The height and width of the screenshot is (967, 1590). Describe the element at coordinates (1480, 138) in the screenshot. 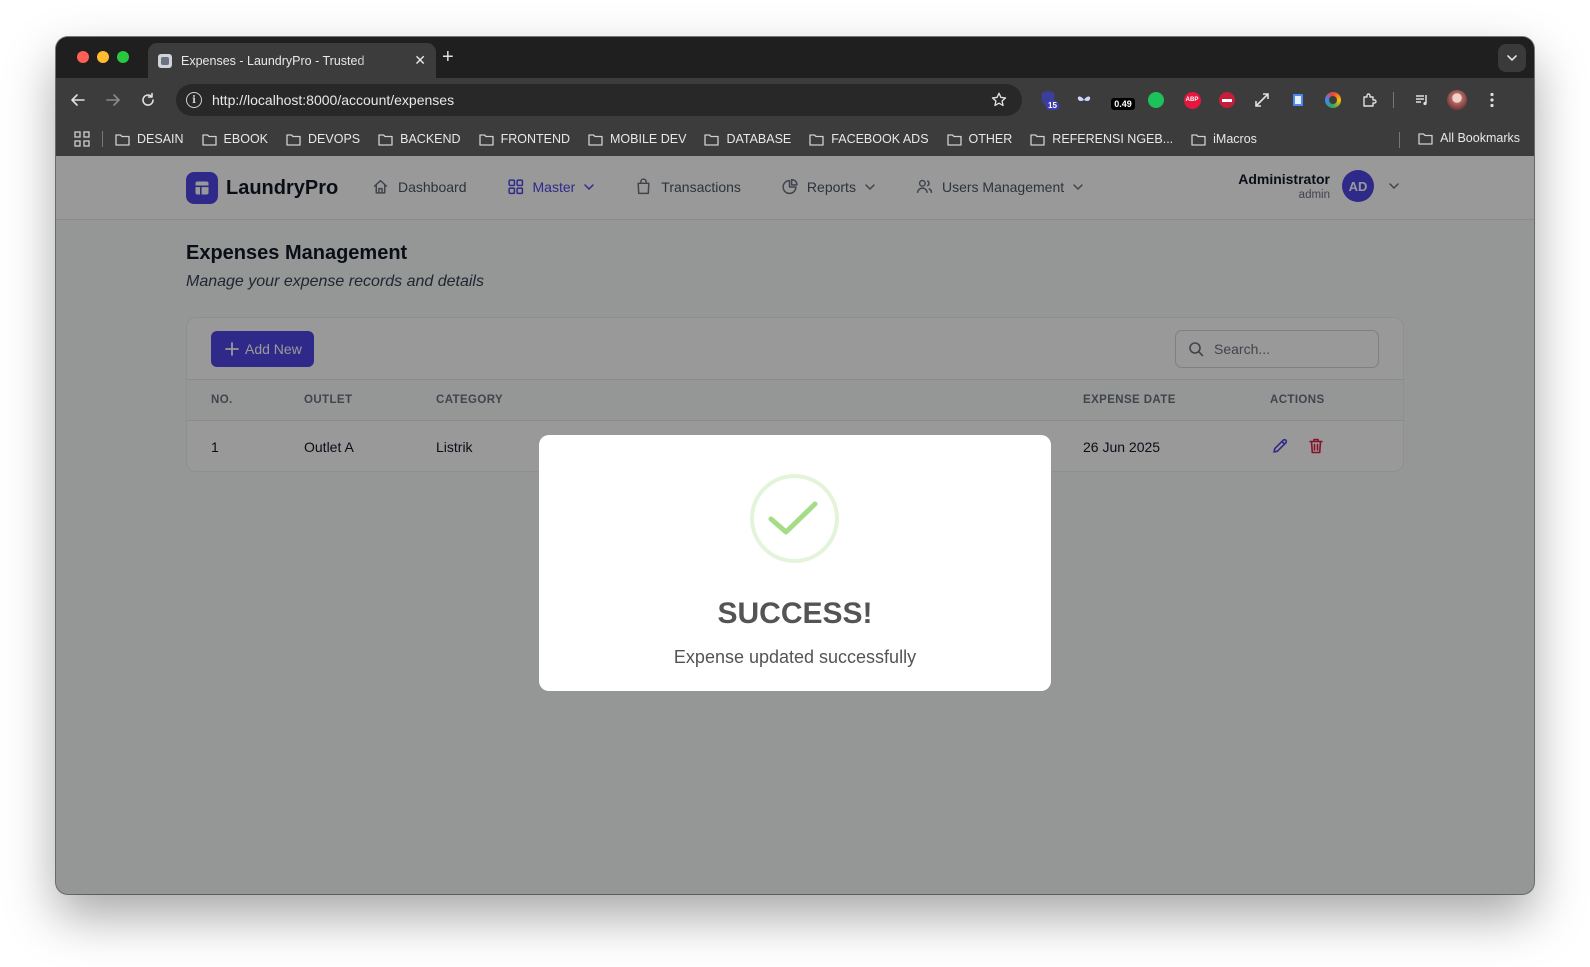

I see `all-bookmarks-label: All Bookmarks` at that location.